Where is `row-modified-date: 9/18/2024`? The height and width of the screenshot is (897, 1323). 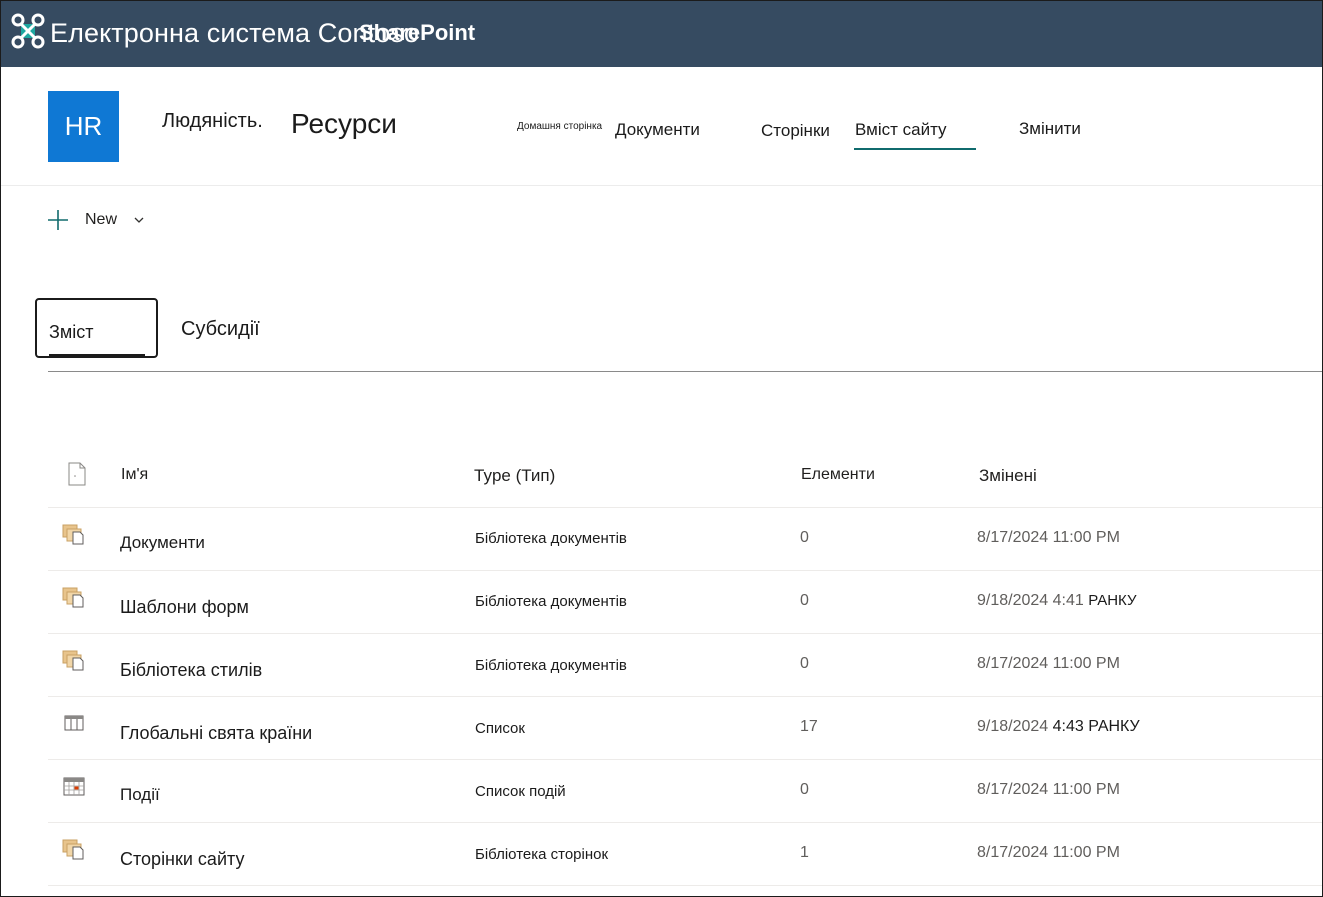 row-modified-date: 9/18/2024 is located at coordinates (1013, 726).